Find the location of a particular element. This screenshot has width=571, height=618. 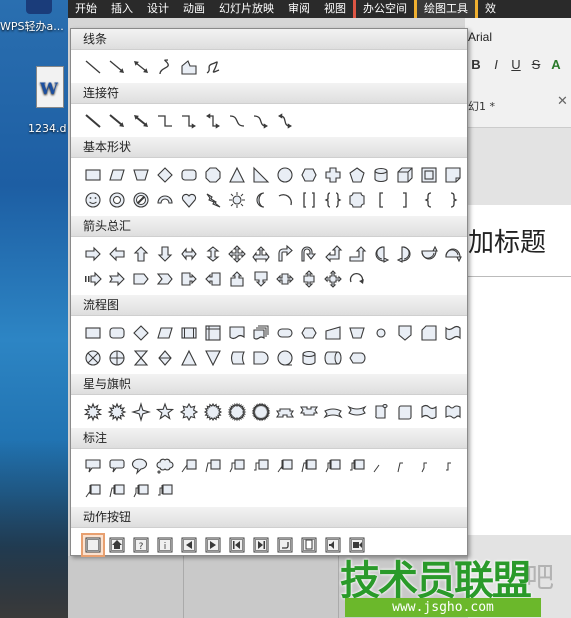

sequential-access-storage-shape-icon is located at coordinates (285, 358).